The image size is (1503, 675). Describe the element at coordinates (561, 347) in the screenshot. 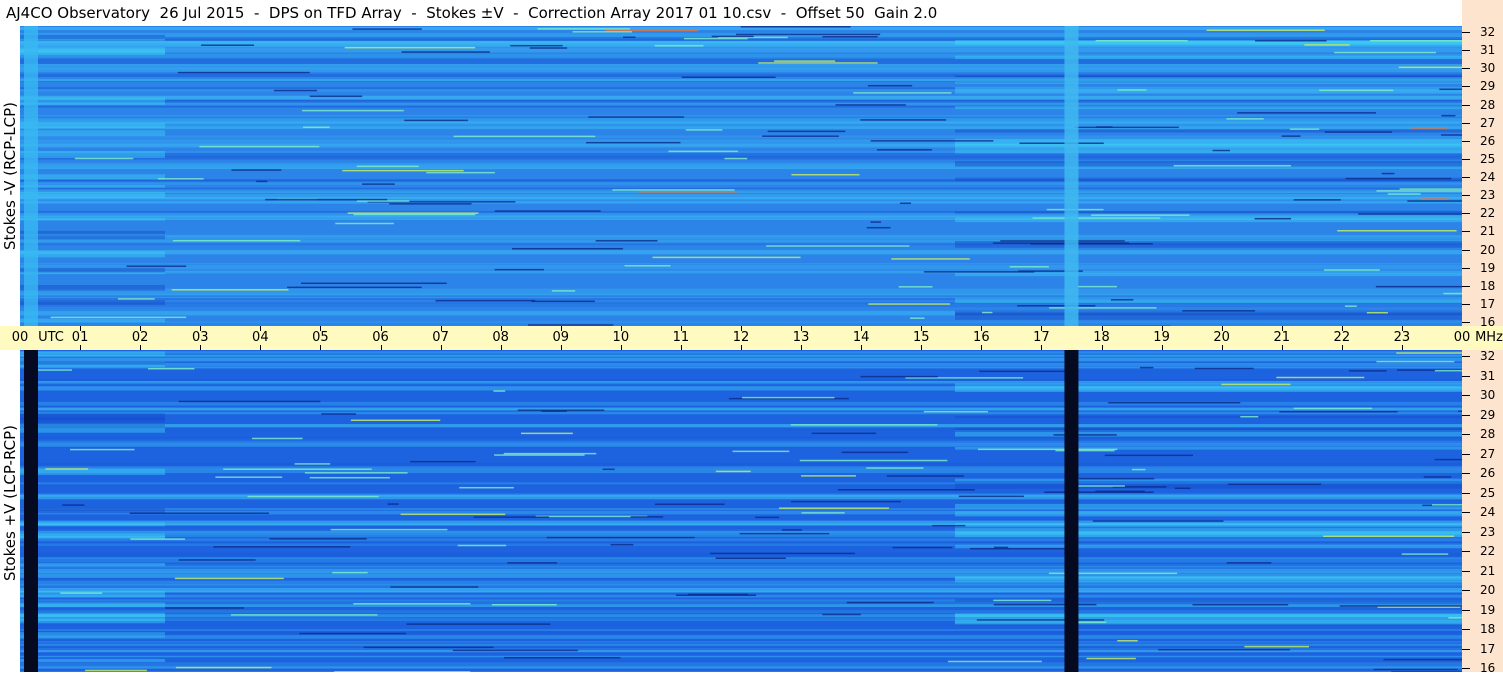

I see `time-tickmark-09-bottom` at that location.